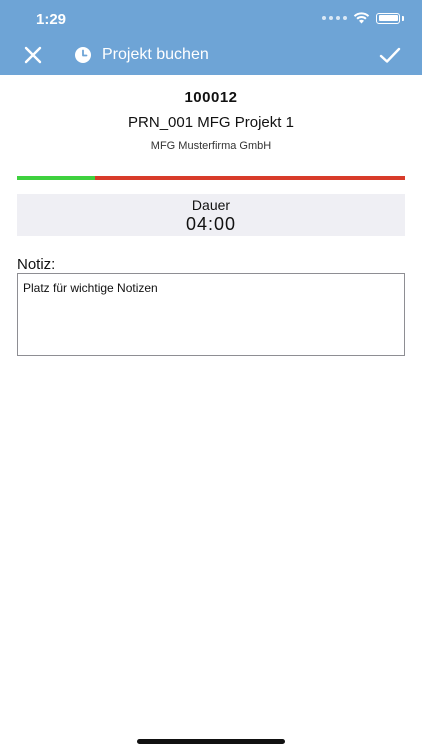 This screenshot has height=750, width=422. Describe the element at coordinates (211, 314) in the screenshot. I see `note-input` at that location.